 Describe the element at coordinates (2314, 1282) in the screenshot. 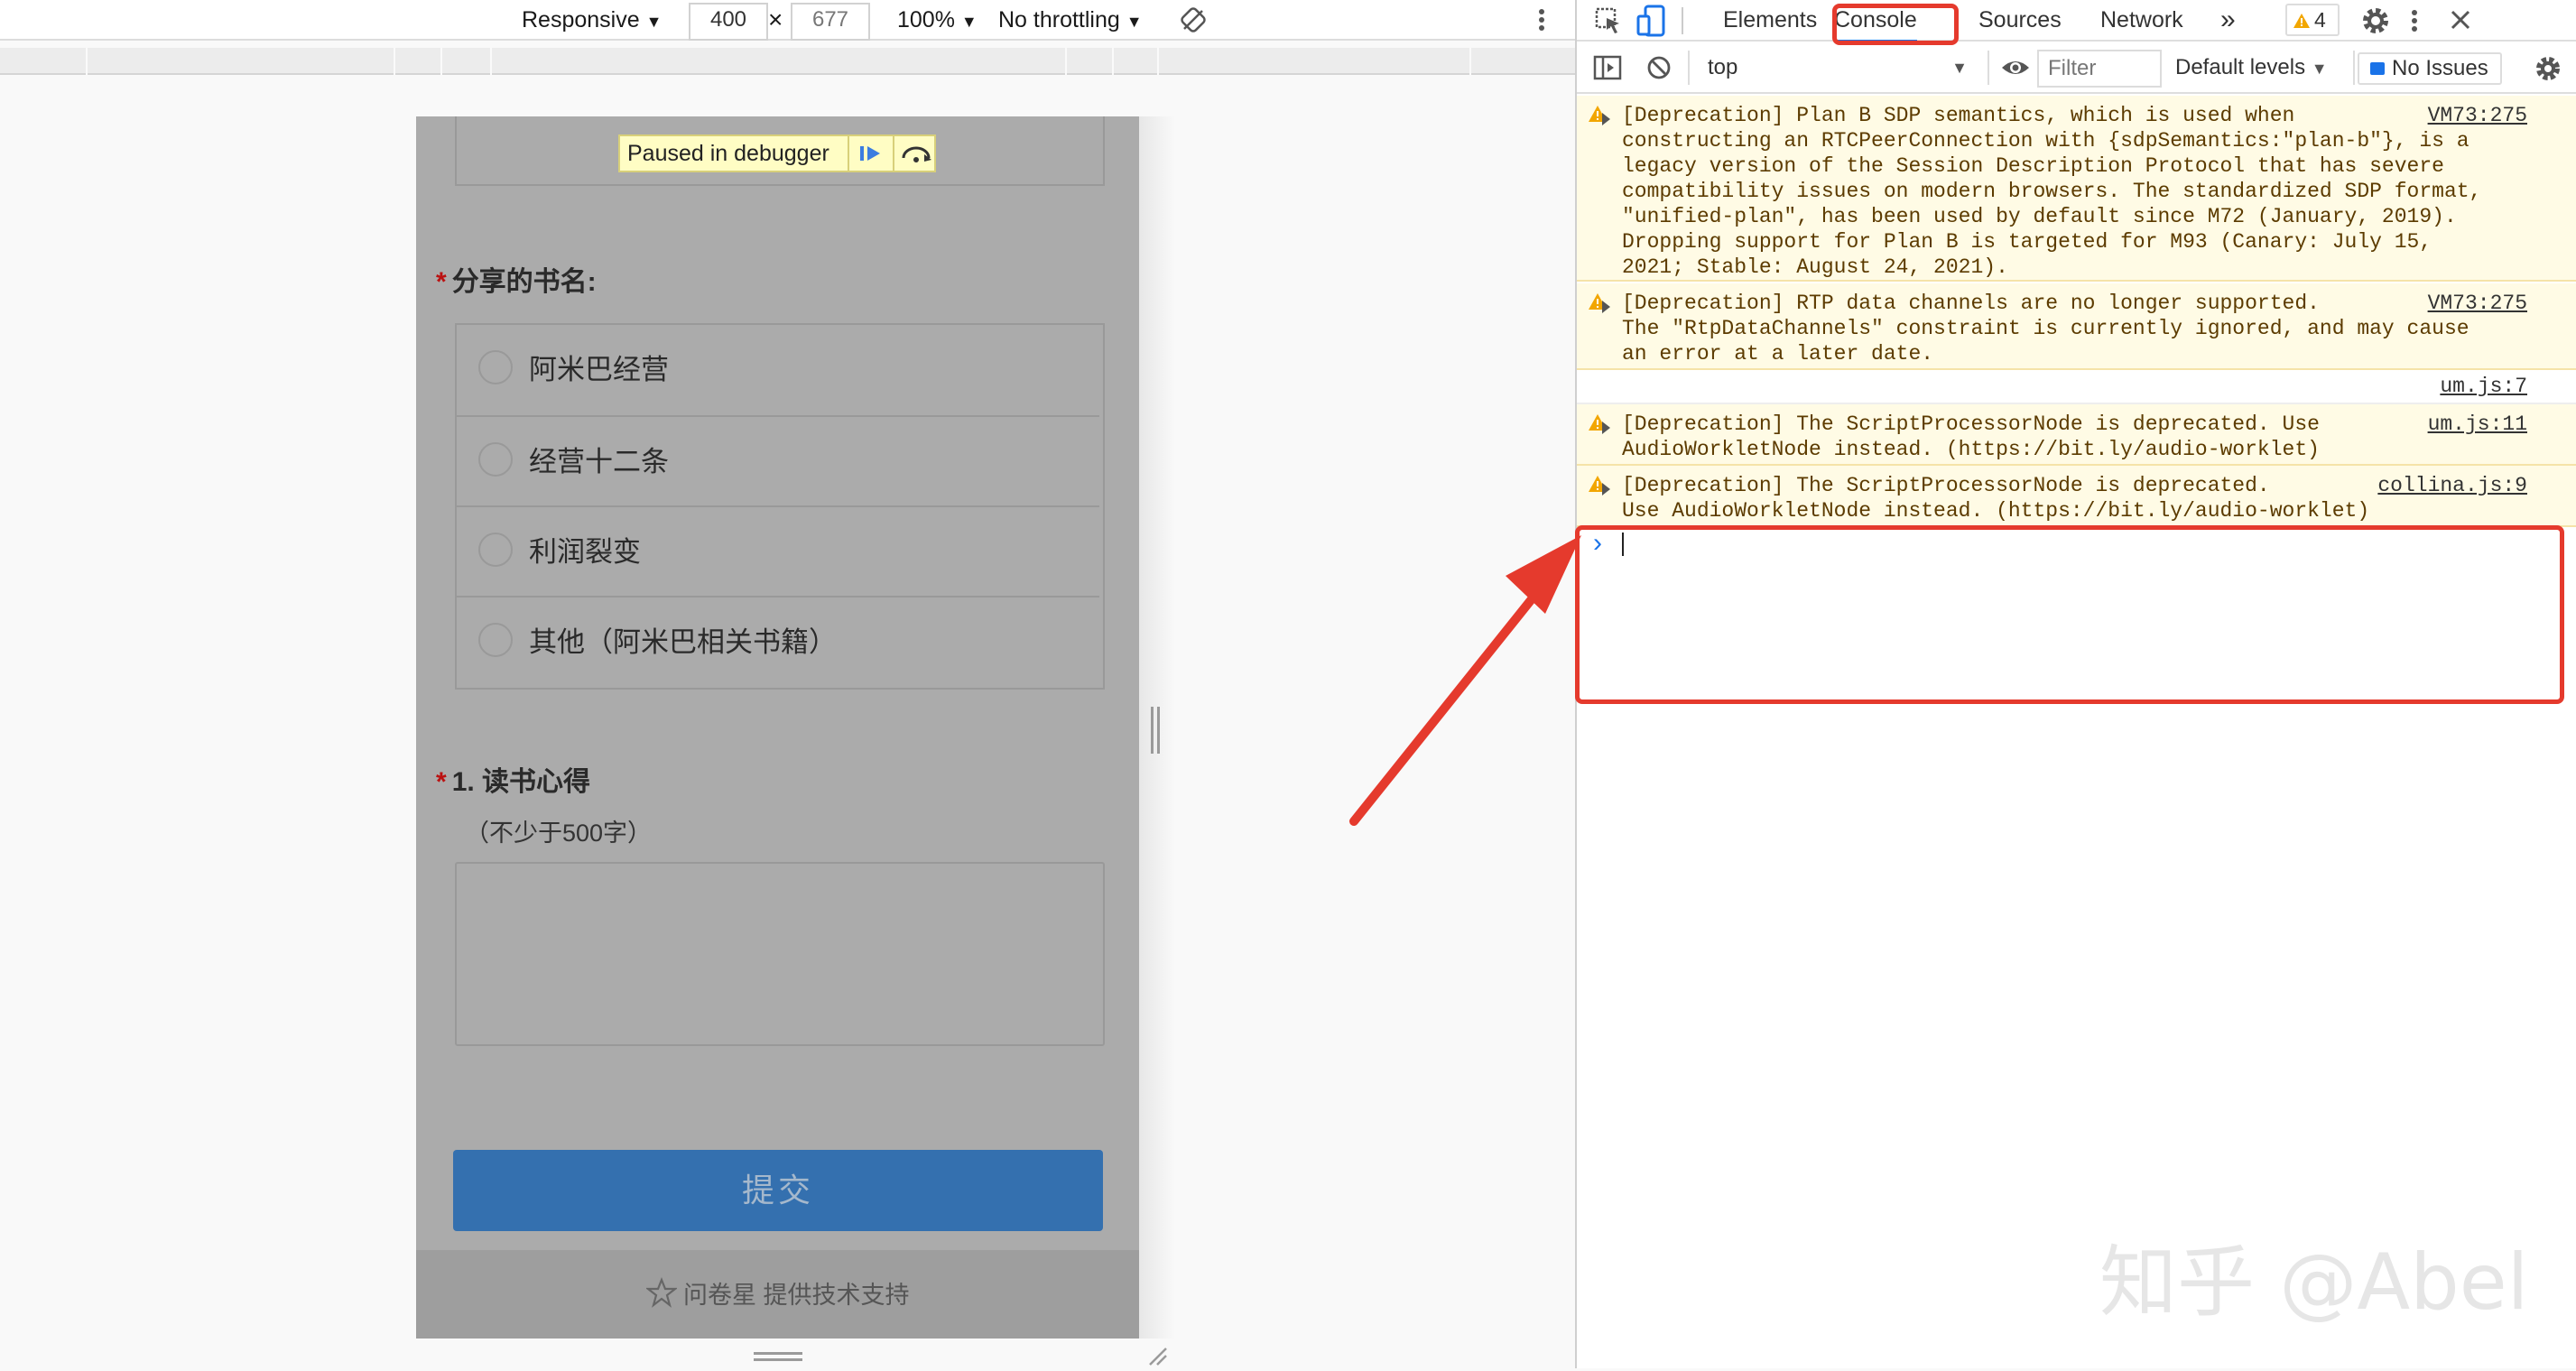

I see `watermark: 知乎 @Abel` at that location.